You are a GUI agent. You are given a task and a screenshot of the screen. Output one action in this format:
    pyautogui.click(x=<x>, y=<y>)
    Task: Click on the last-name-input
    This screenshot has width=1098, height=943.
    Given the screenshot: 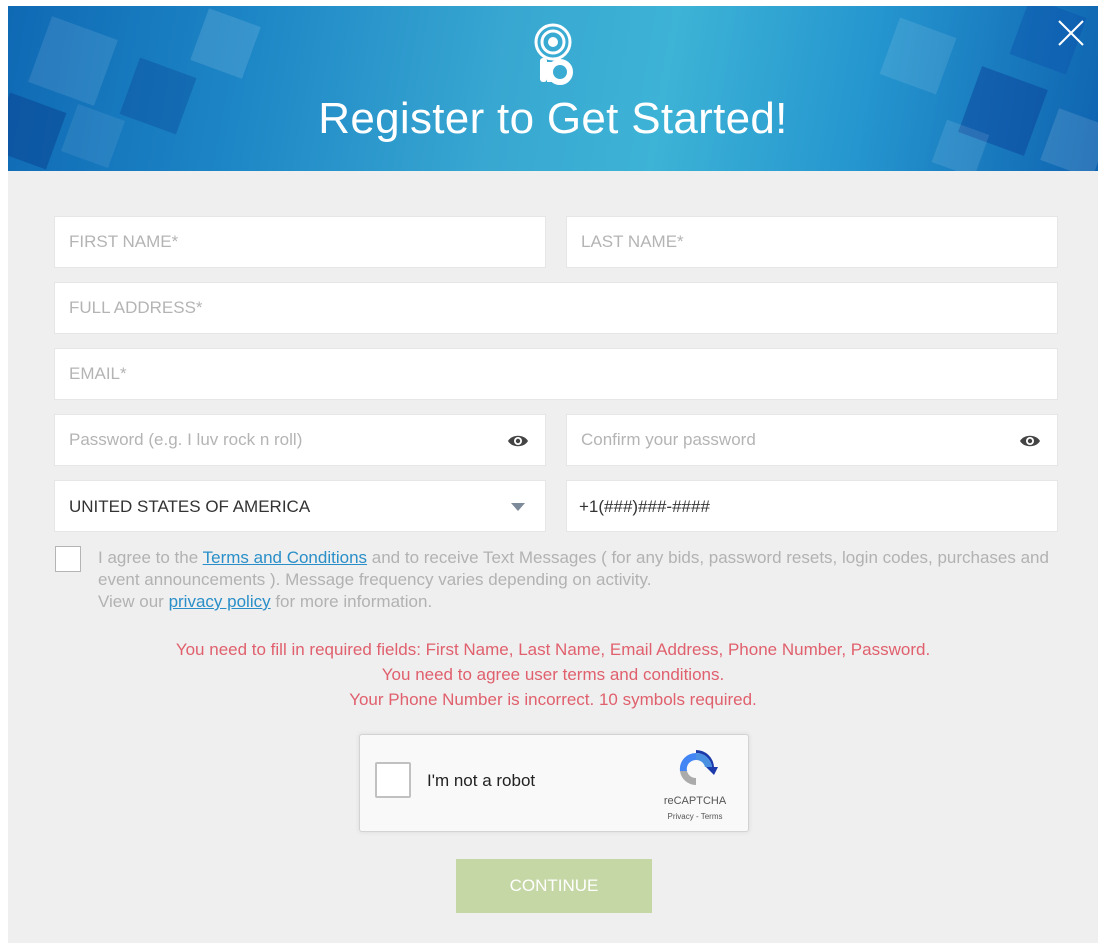 What is the action you would take?
    pyautogui.click(x=812, y=242)
    